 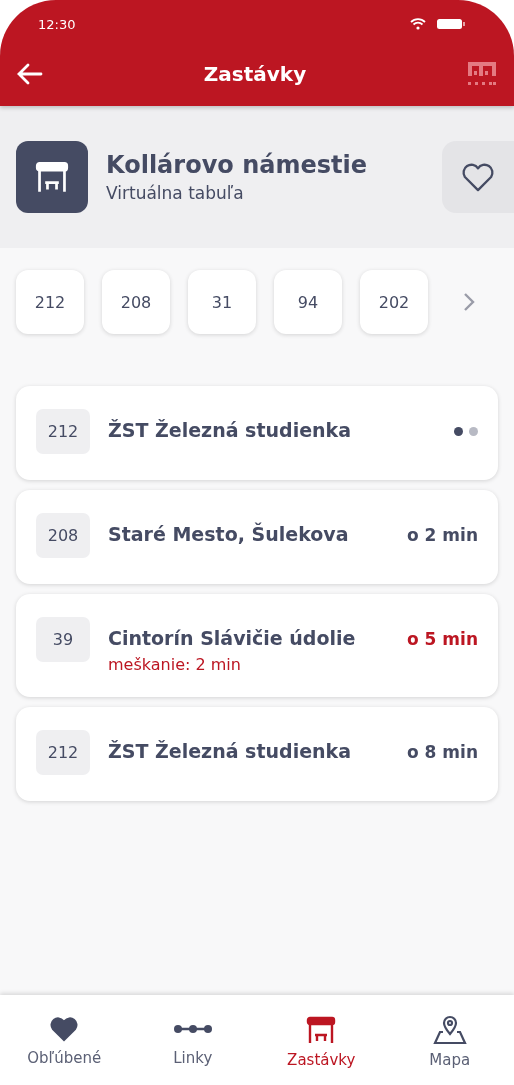 I want to click on line-chip: 212, so click(x=50, y=302).